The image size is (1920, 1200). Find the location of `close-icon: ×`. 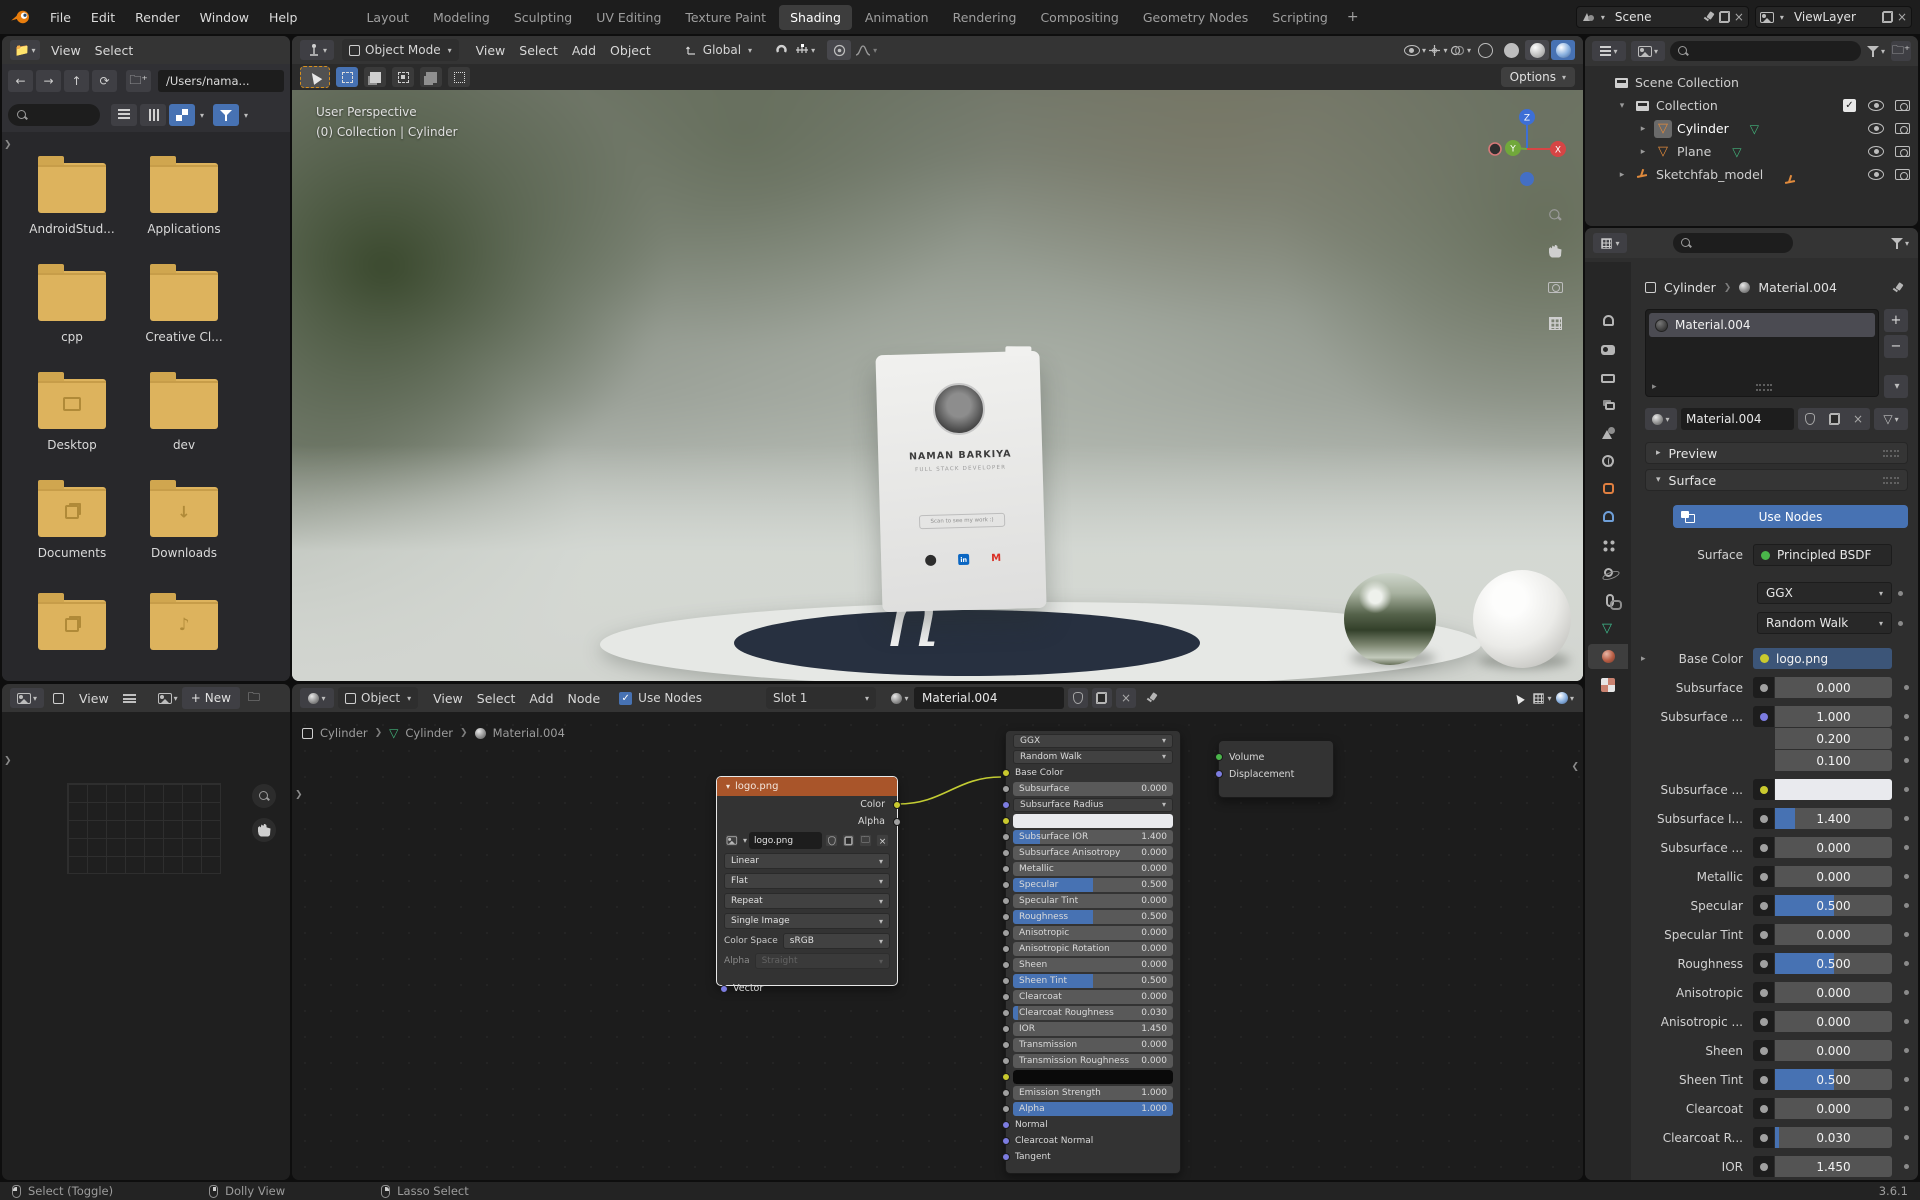

close-icon: × is located at coordinates (1739, 17).